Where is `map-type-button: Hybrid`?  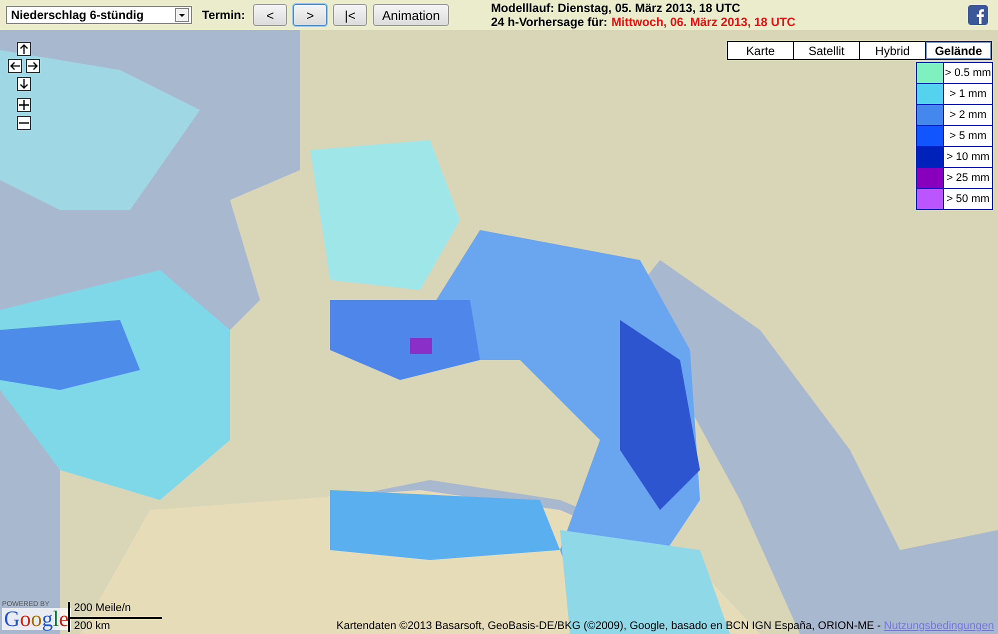 map-type-button: Hybrid is located at coordinates (892, 50).